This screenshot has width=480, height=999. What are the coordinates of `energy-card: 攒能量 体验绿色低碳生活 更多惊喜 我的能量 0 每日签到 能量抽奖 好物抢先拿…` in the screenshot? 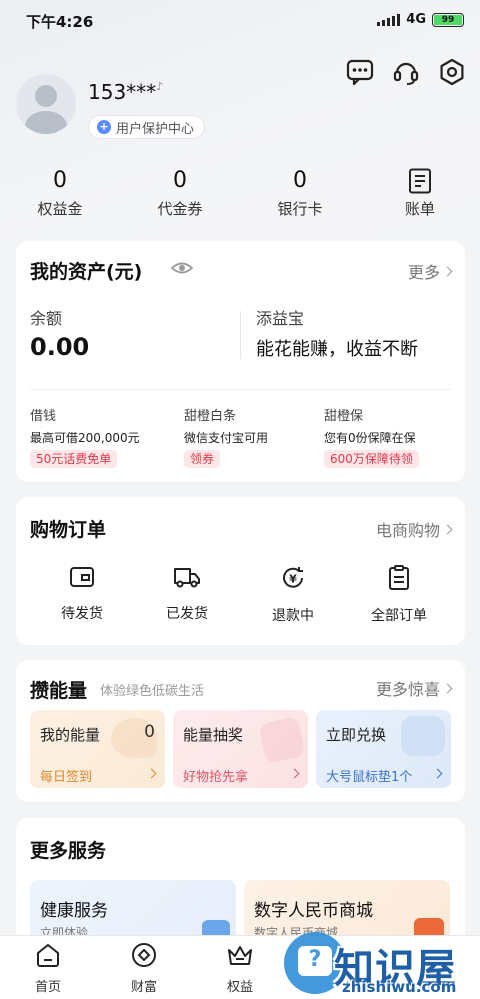 It's located at (240, 731).